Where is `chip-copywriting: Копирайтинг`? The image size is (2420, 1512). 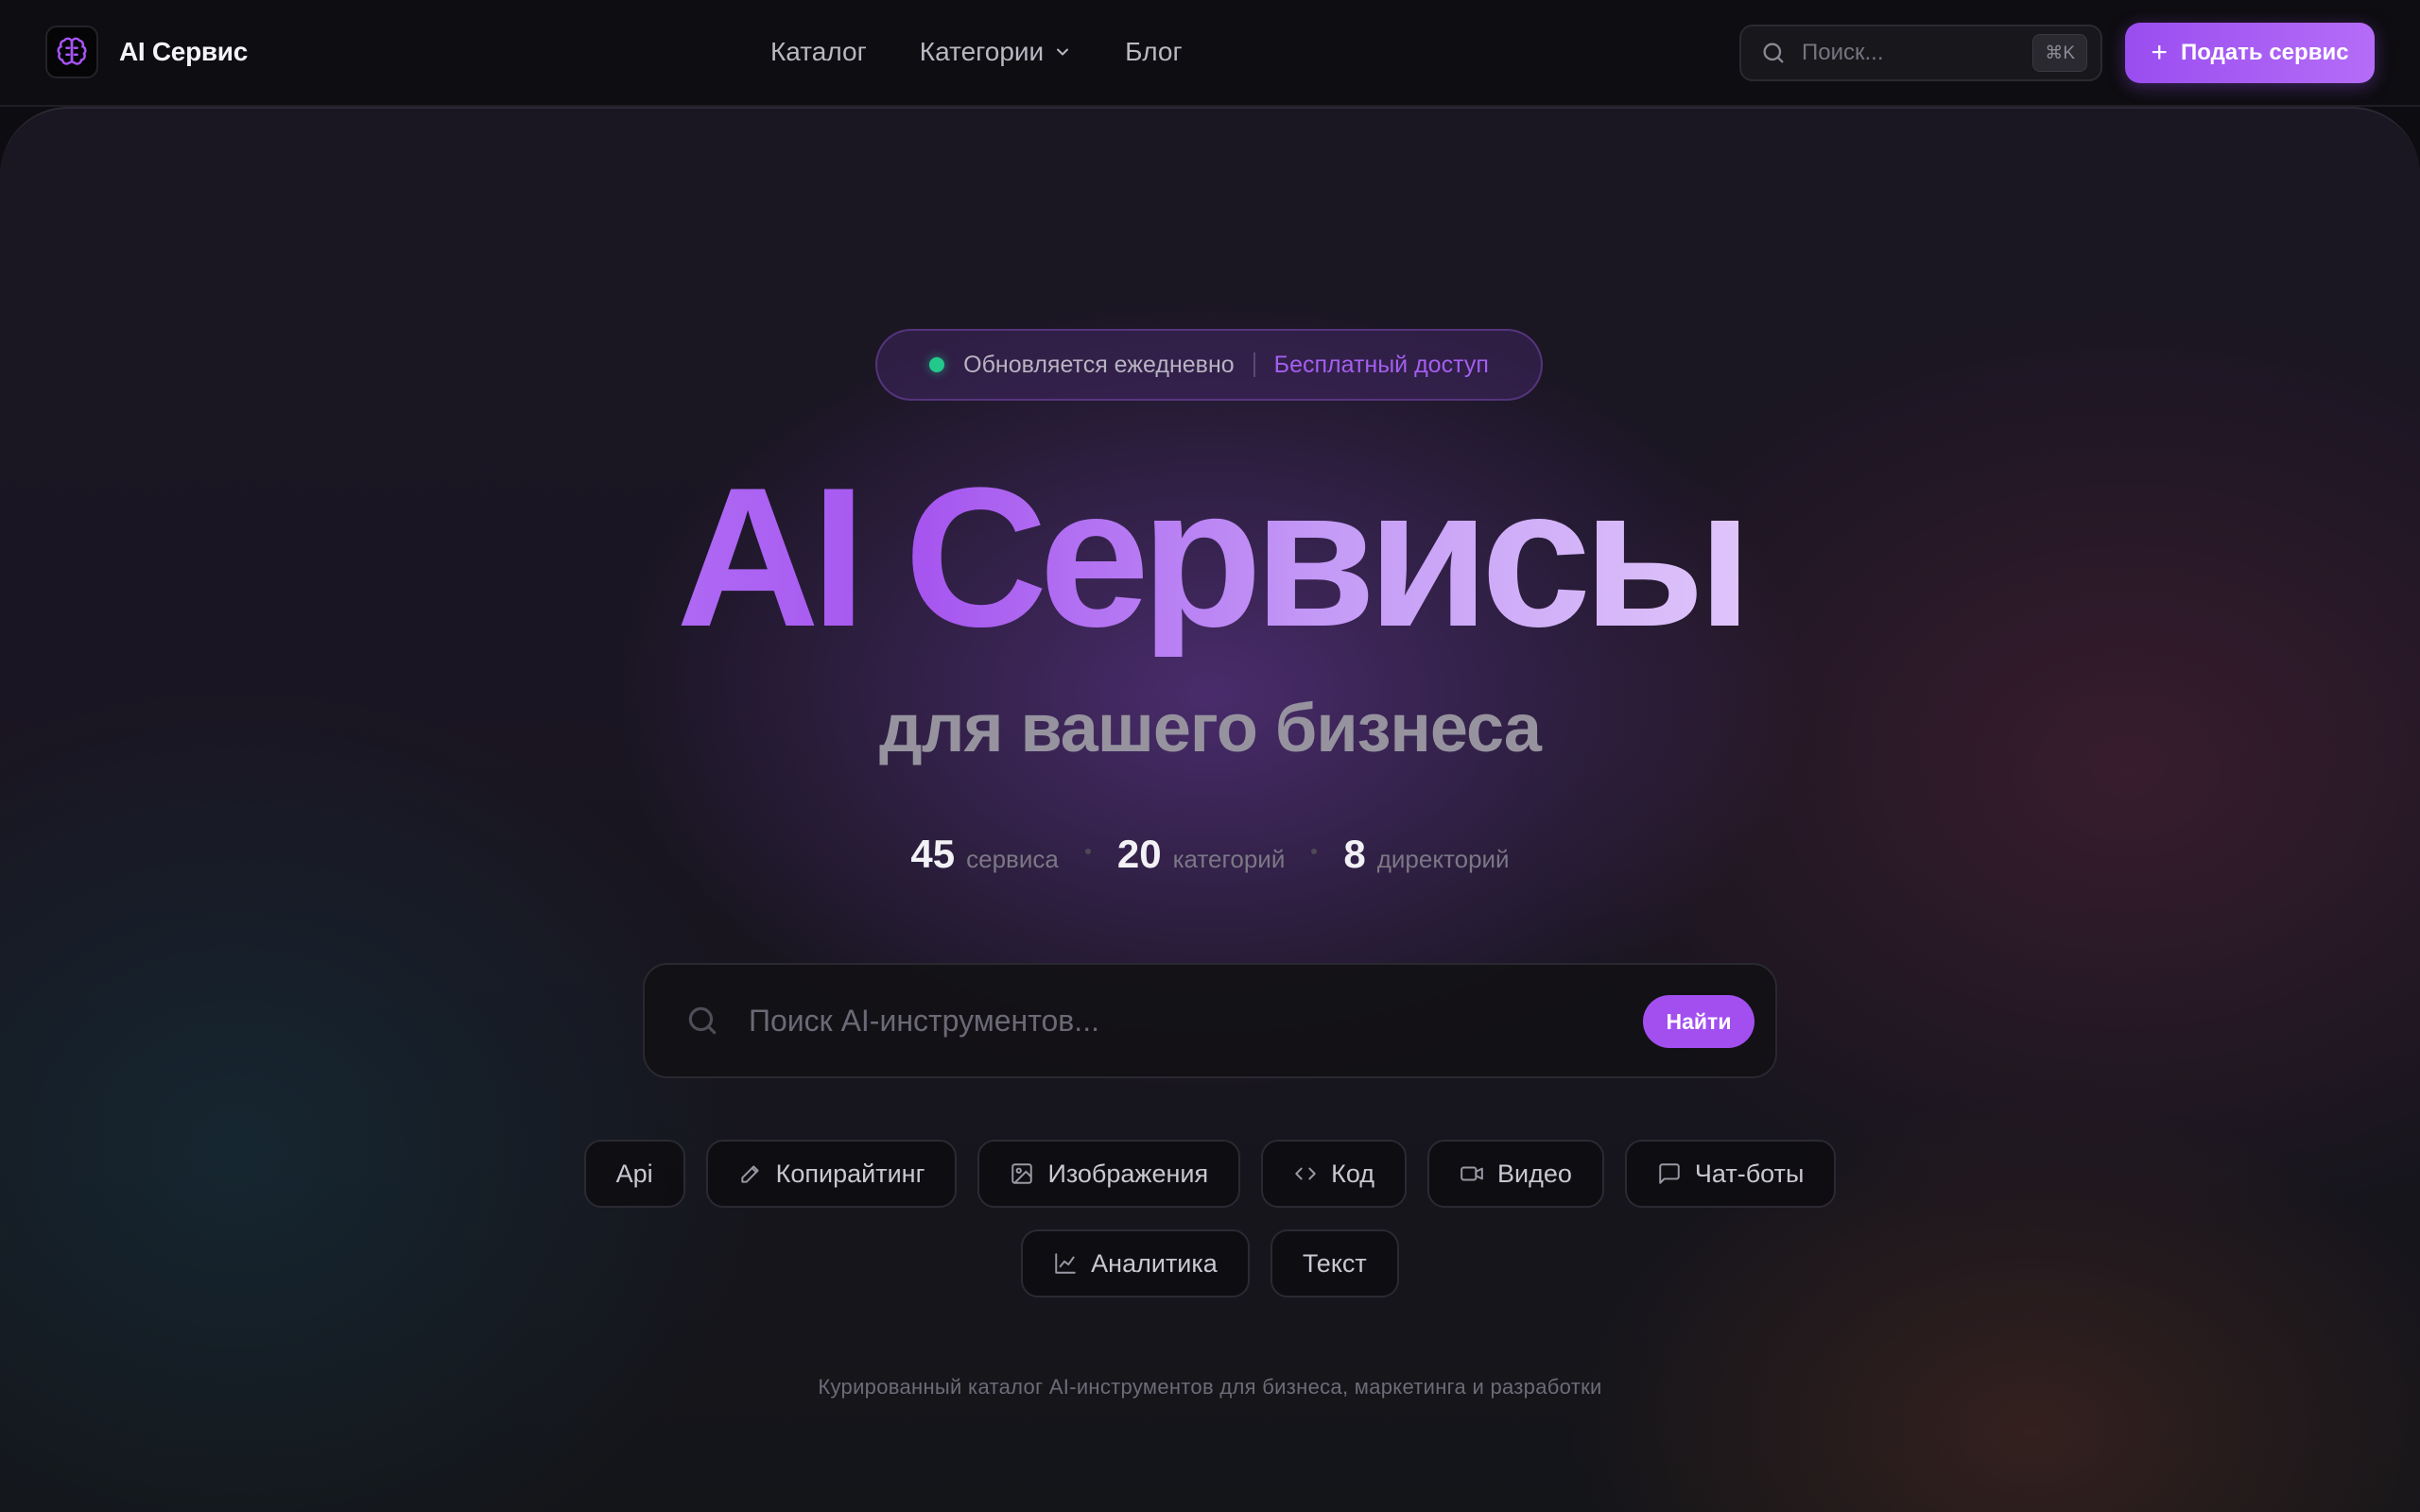 chip-copywriting: Копирайтинг is located at coordinates (831, 1174).